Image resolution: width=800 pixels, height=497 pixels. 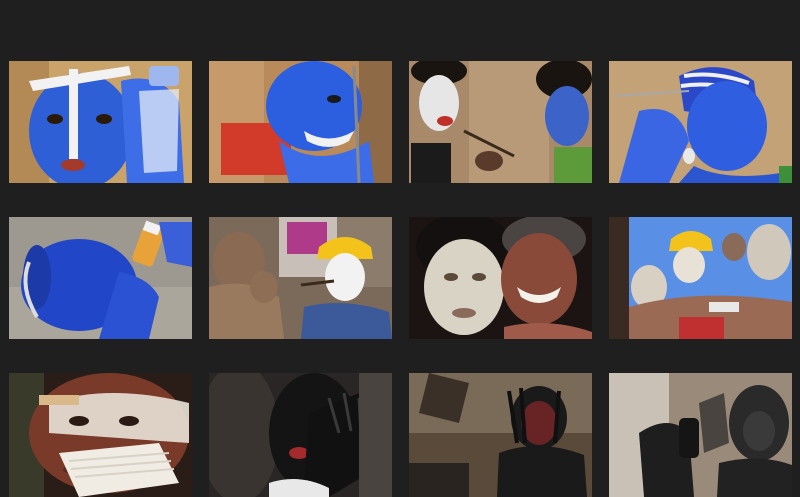 What do you see at coordinates (300, 435) in the screenshot?
I see `black-painted-hand-photo` at bounding box center [300, 435].